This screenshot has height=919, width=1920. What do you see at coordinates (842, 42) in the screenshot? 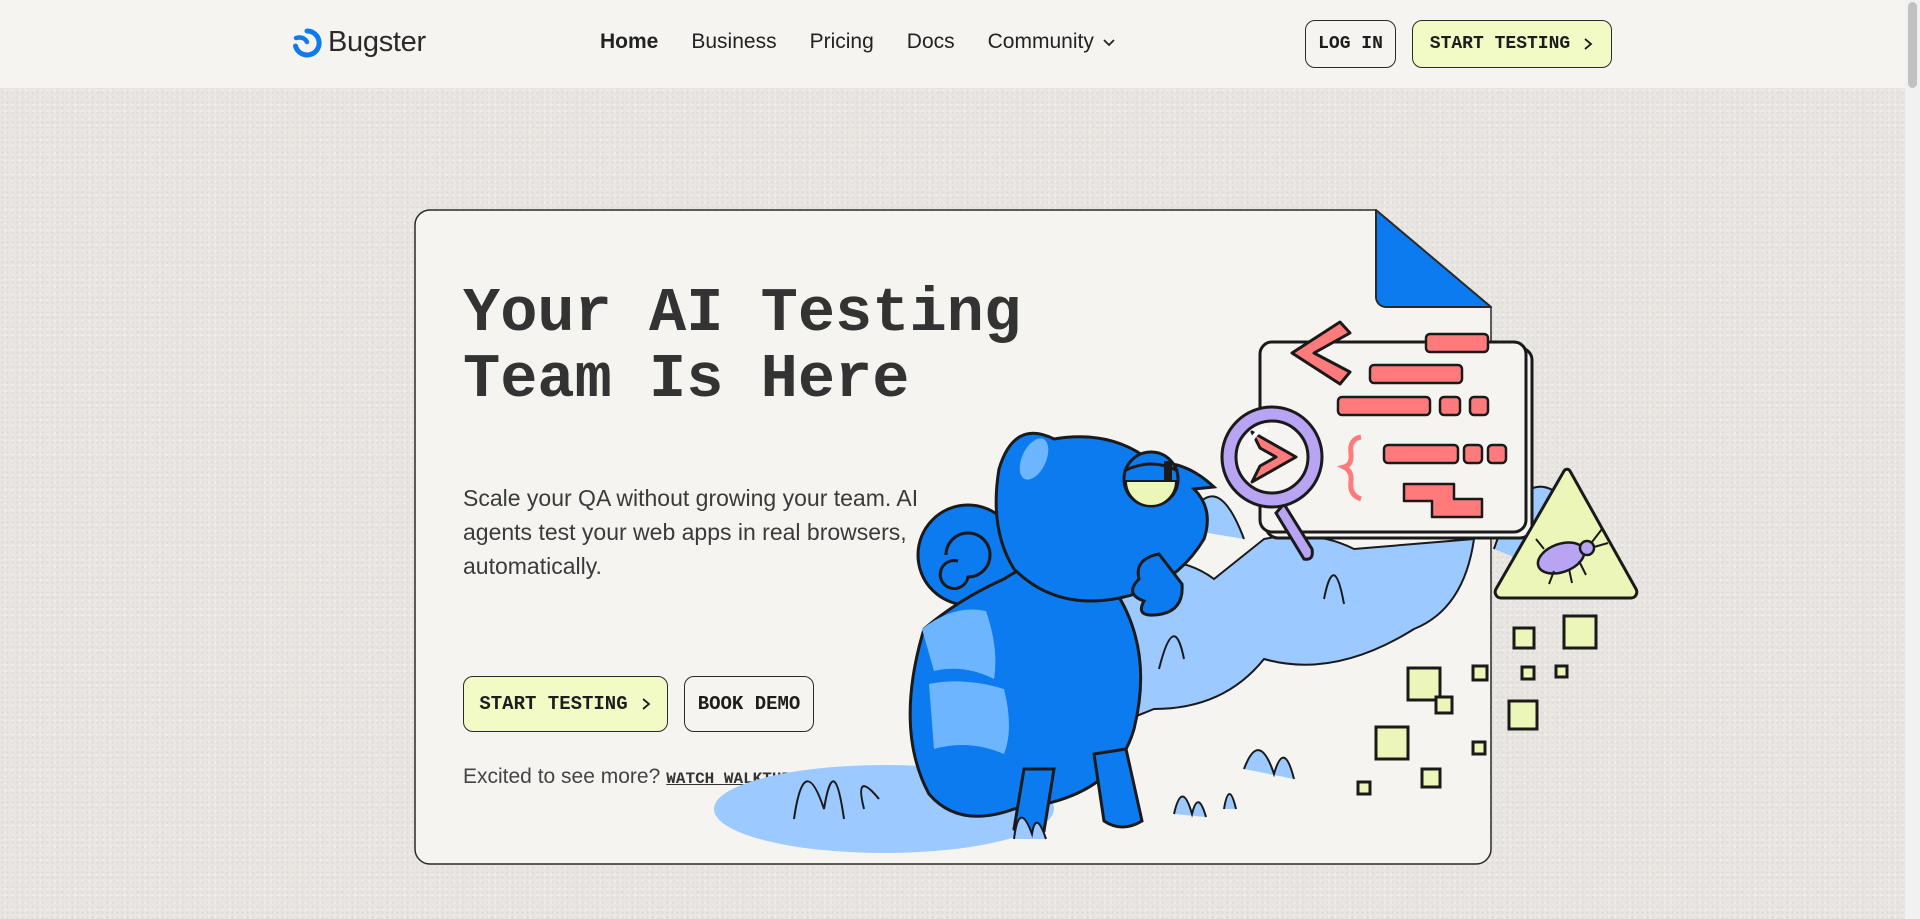
I see `nav-pricing: Pricing` at bounding box center [842, 42].